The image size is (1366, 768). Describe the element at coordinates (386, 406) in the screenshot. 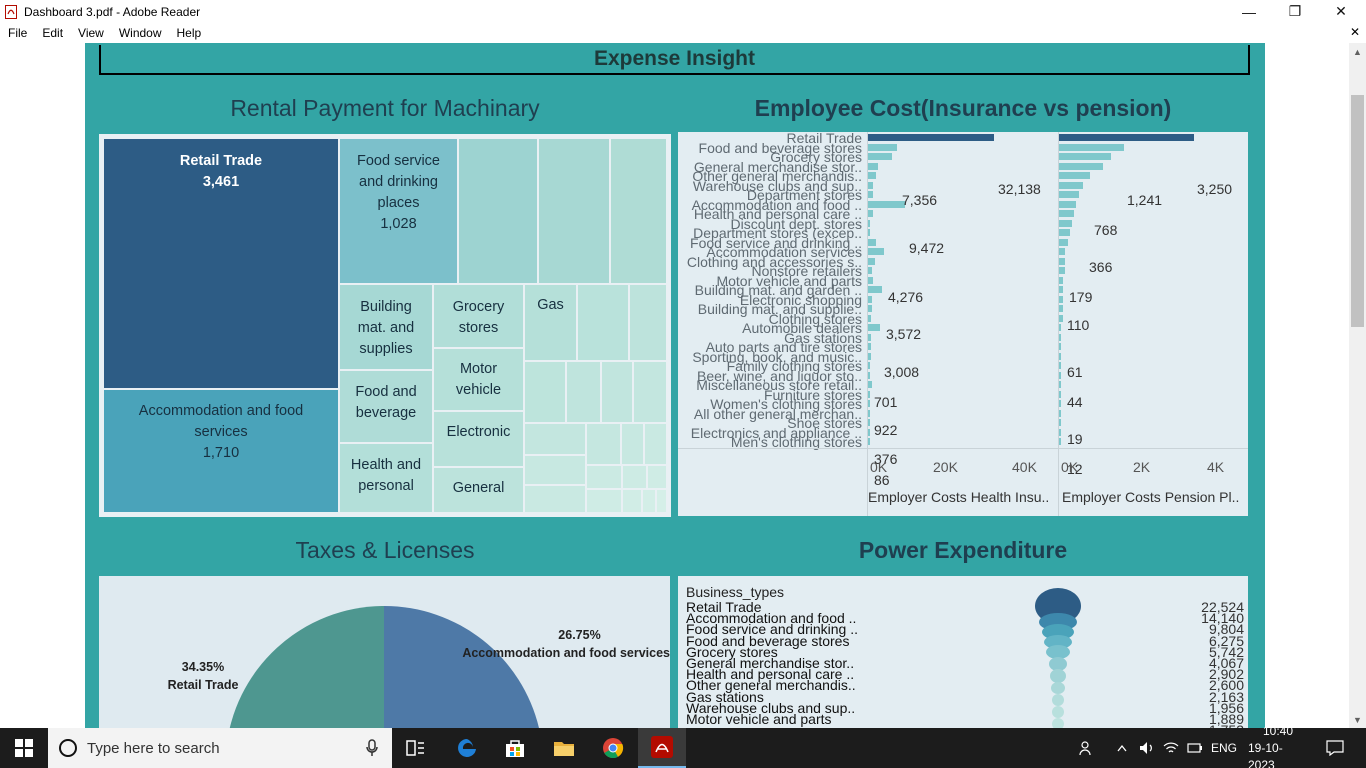

I see `treemap-cell-food-beverage: Food and beverage` at that location.